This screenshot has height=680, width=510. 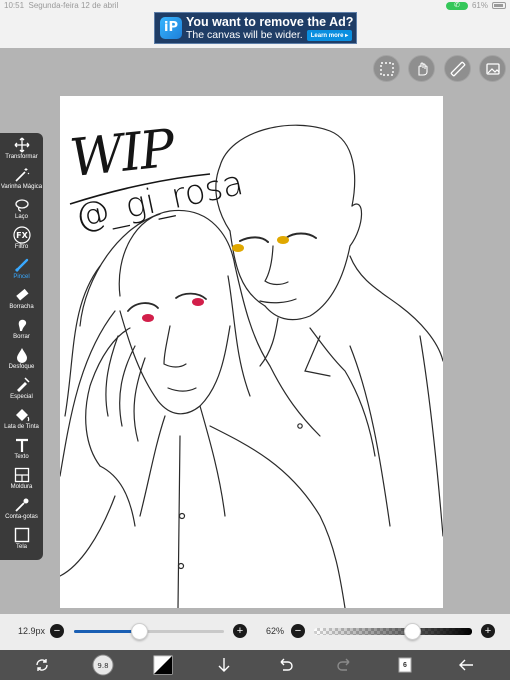 I want to click on tool-label: Filtro, so click(x=21, y=247).